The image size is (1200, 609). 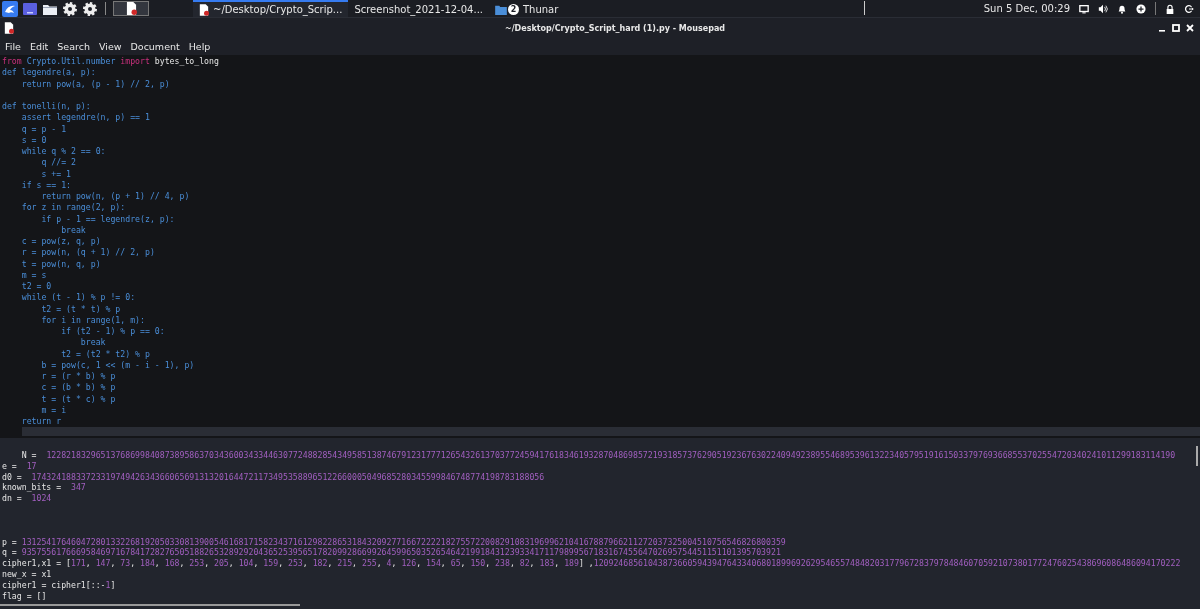 What do you see at coordinates (78, 377) in the screenshot?
I see `code-line: r = (r * b) % p` at bounding box center [78, 377].